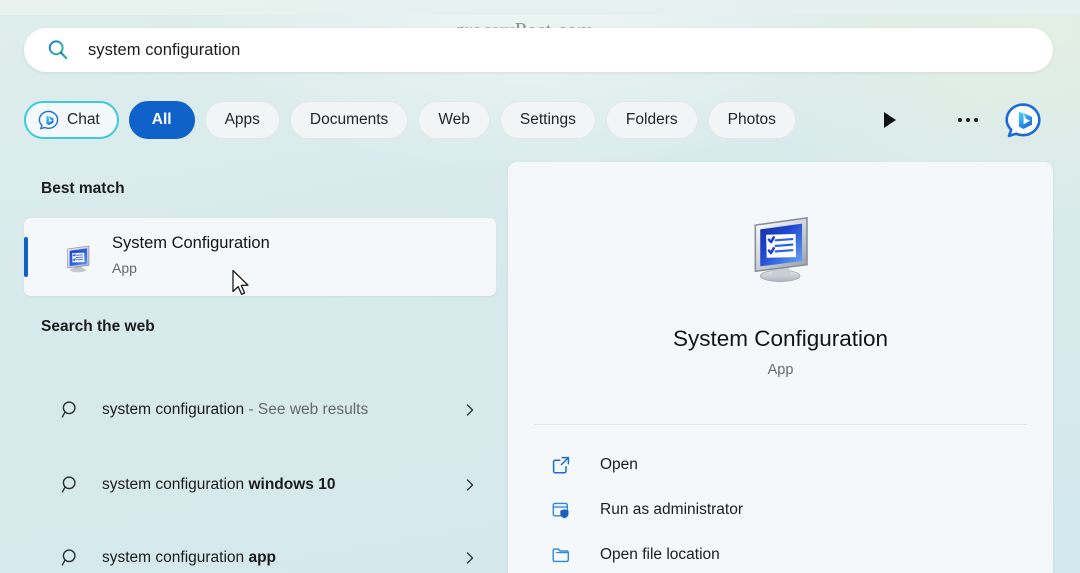 This screenshot has height=573, width=1080. I want to click on search-box: system configuration, so click(538, 50).